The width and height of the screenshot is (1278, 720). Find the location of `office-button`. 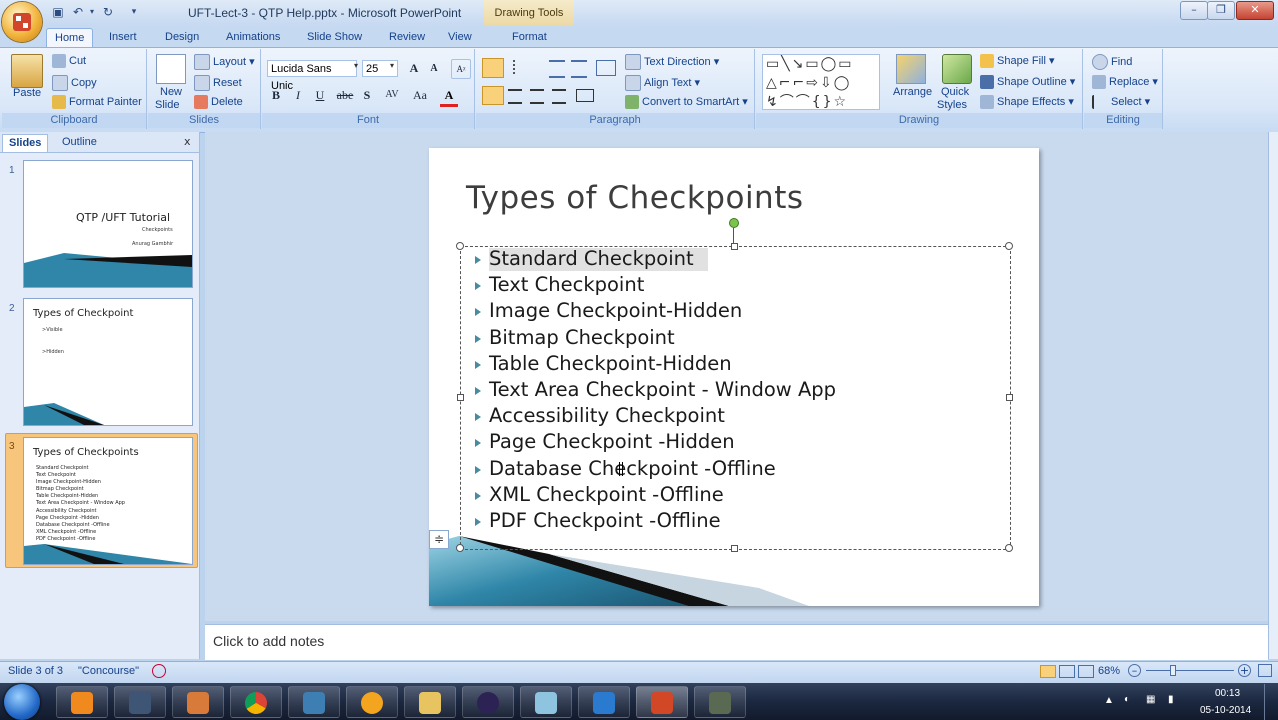

office-button is located at coordinates (22, 22).